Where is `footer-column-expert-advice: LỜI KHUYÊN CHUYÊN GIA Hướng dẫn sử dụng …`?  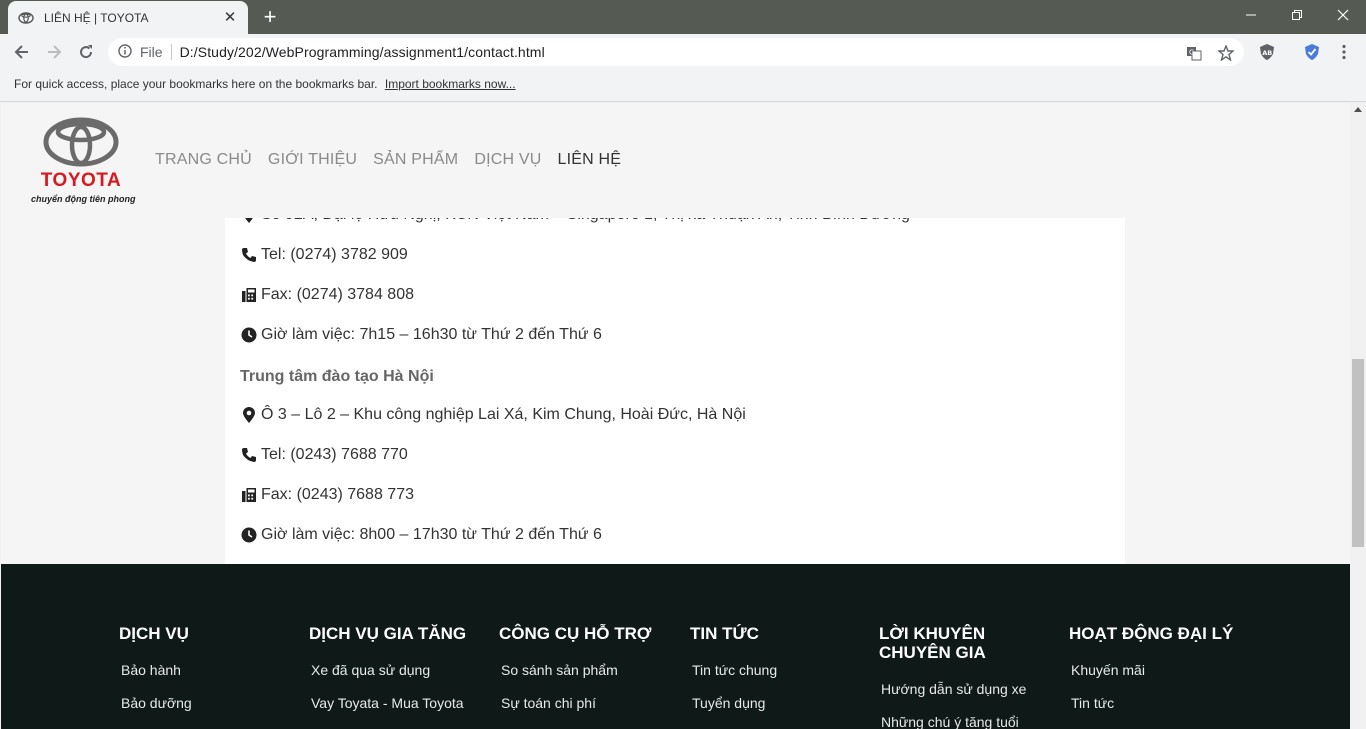 footer-column-expert-advice: LỜI KHUYÊN CHUYÊN GIA Hướng dẫn sử dụng … is located at coordinates (954, 676).